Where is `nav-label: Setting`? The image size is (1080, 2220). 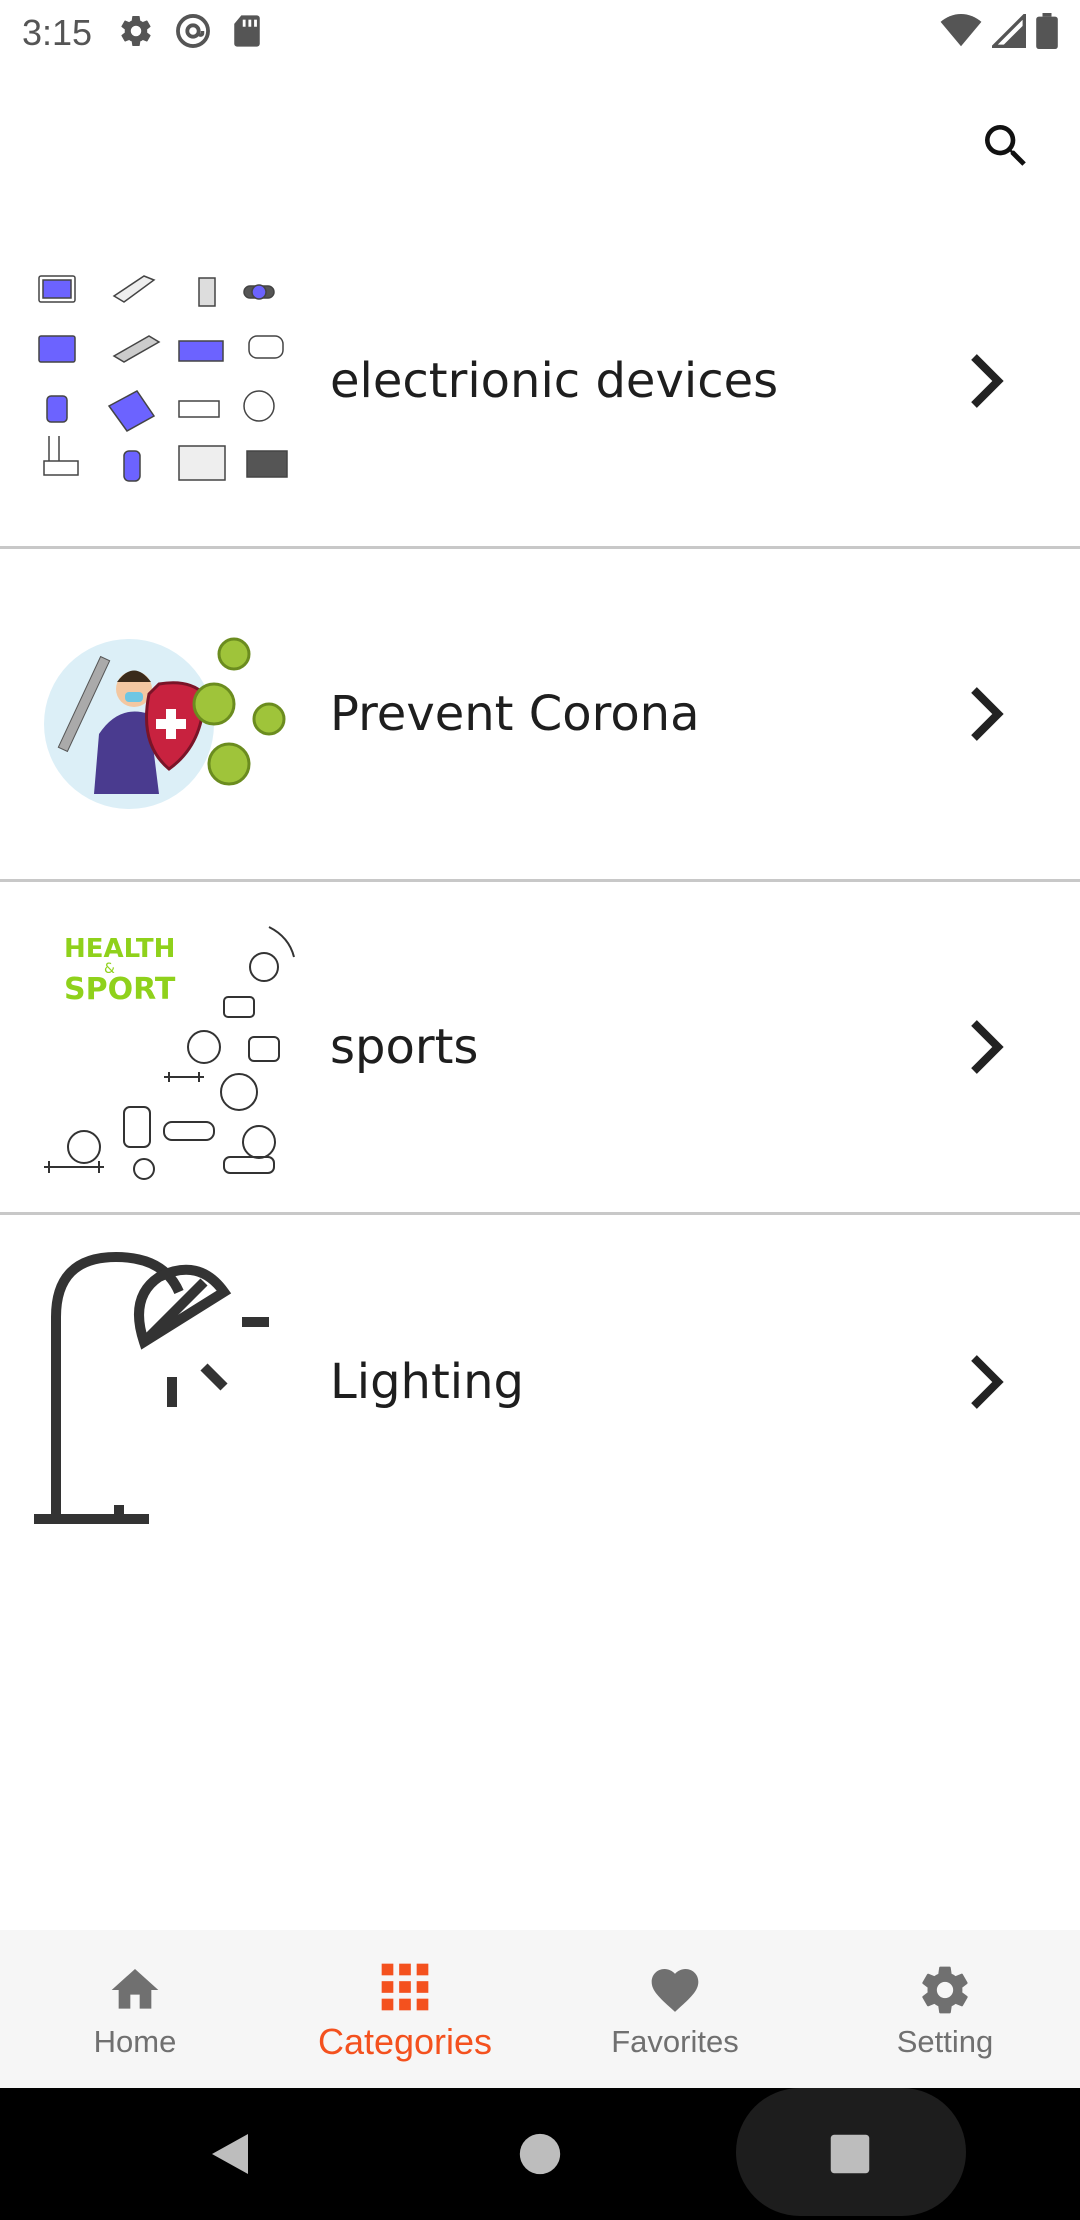 nav-label: Setting is located at coordinates (945, 2041).